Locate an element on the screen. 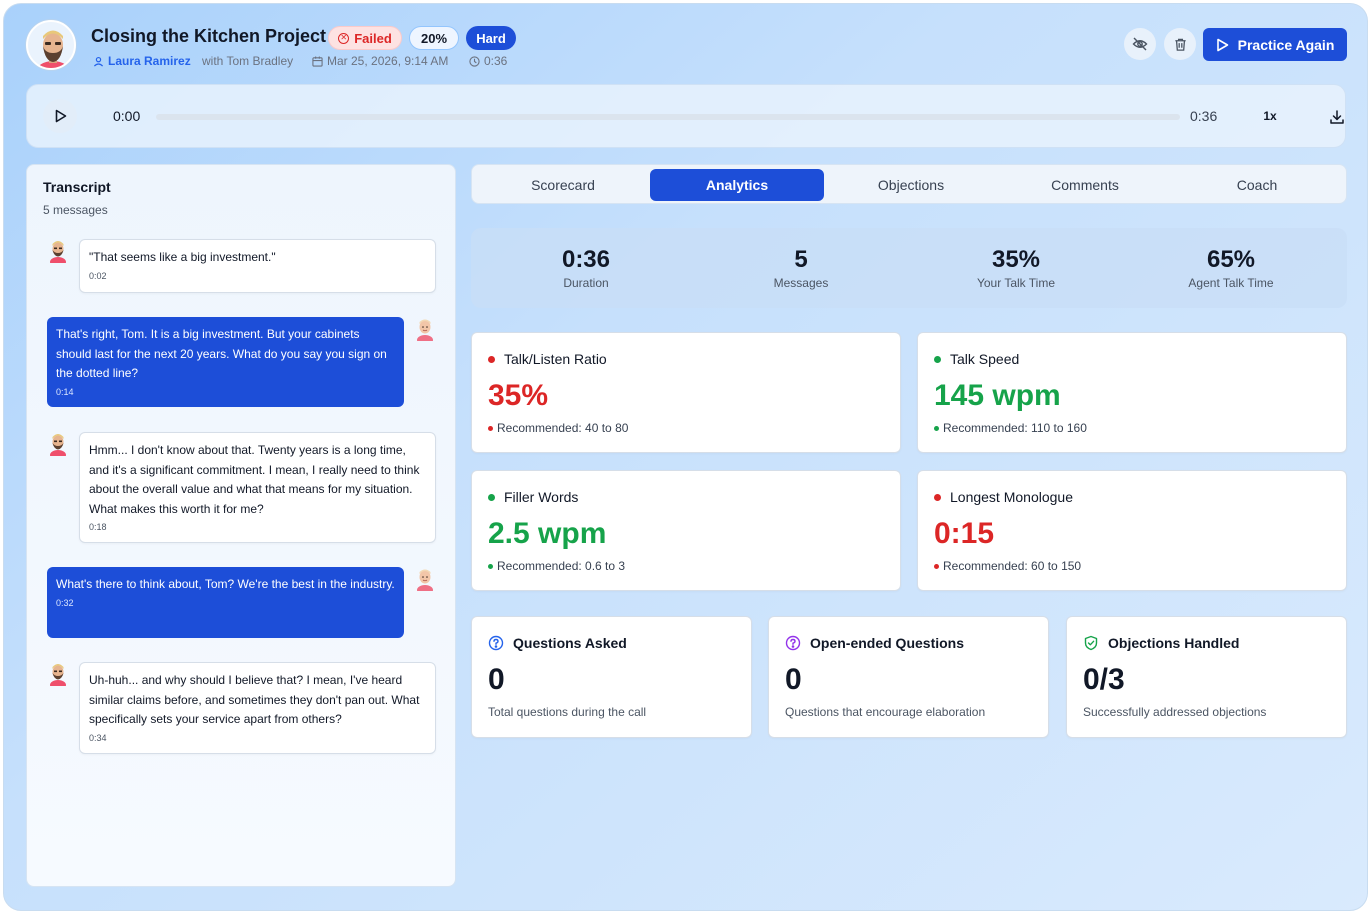 Image resolution: width=1371 pixels, height=916 pixels. card-title: Objections Handled is located at coordinates (1161, 643).